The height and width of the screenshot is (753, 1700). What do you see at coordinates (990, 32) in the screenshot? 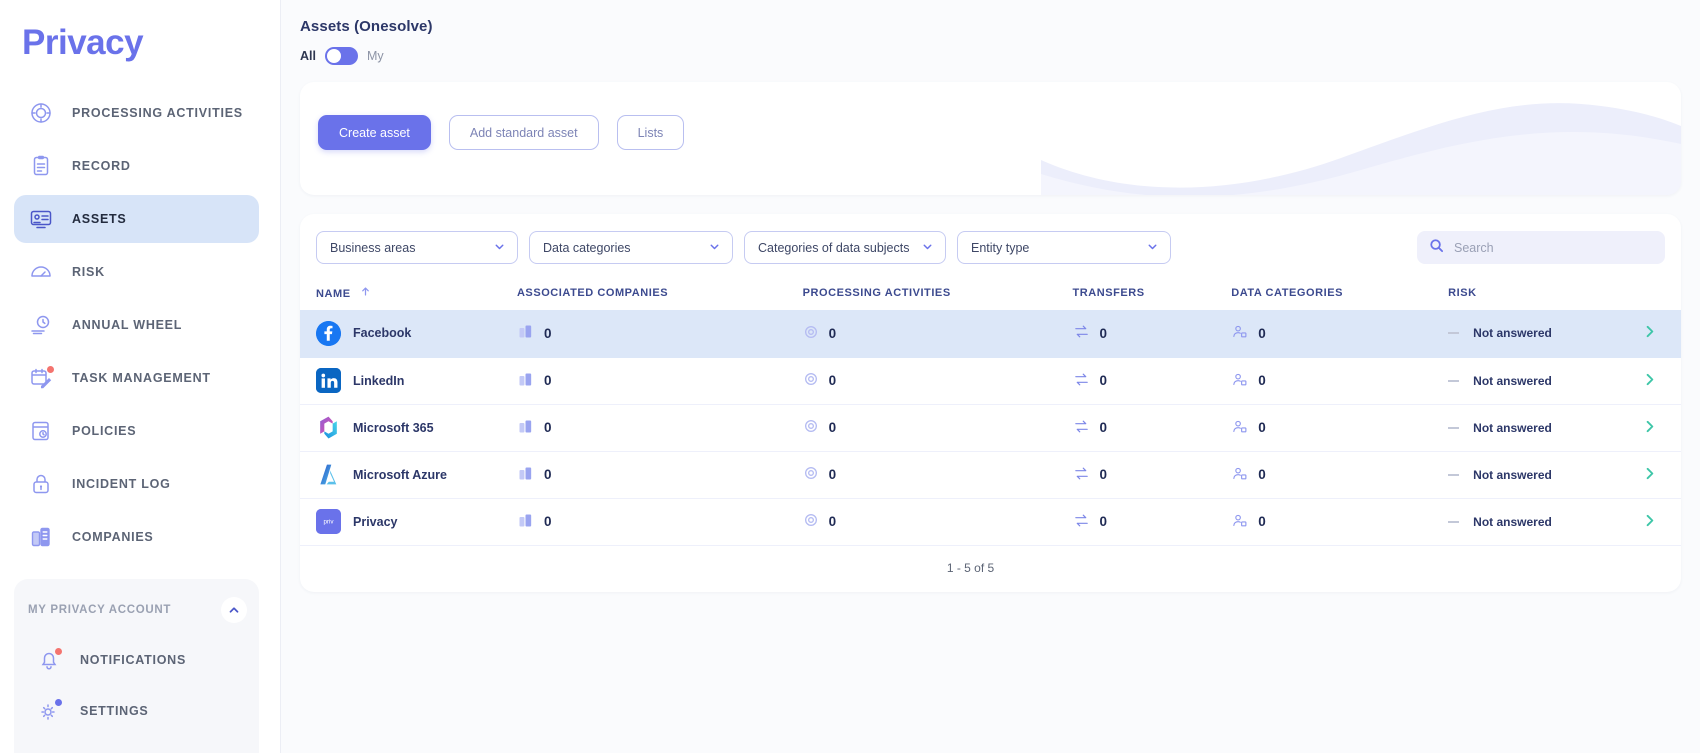
I see `page-header: Assets (Onesolve) All My` at bounding box center [990, 32].